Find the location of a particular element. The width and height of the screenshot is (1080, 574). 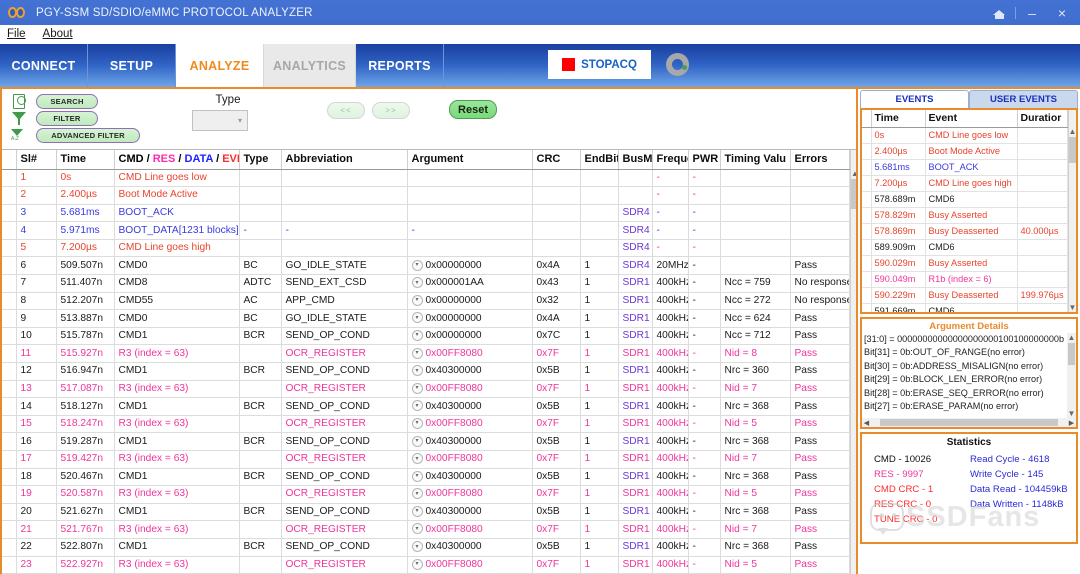

close-button: × is located at coordinates (1062, 12).